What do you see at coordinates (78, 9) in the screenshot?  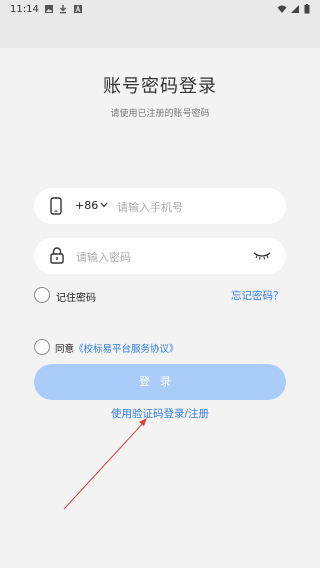 I see `a-box-icon` at bounding box center [78, 9].